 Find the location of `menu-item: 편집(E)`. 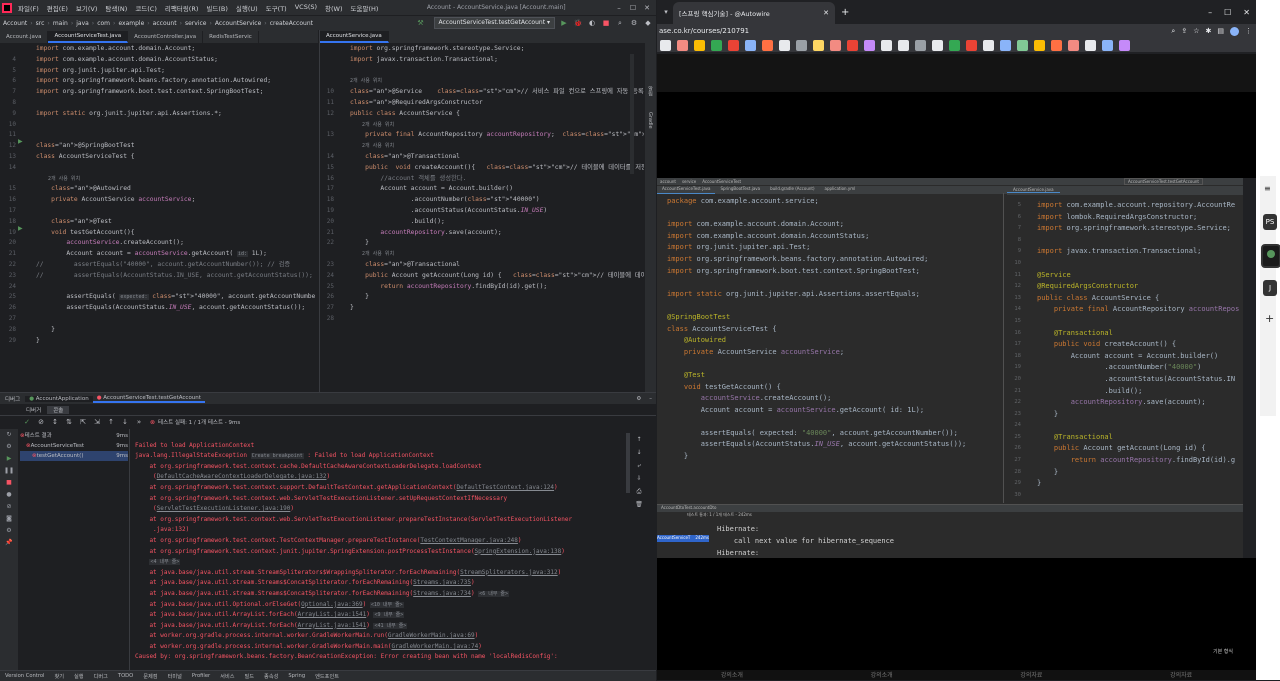

menu-item: 편집(E) is located at coordinates (57, 8).